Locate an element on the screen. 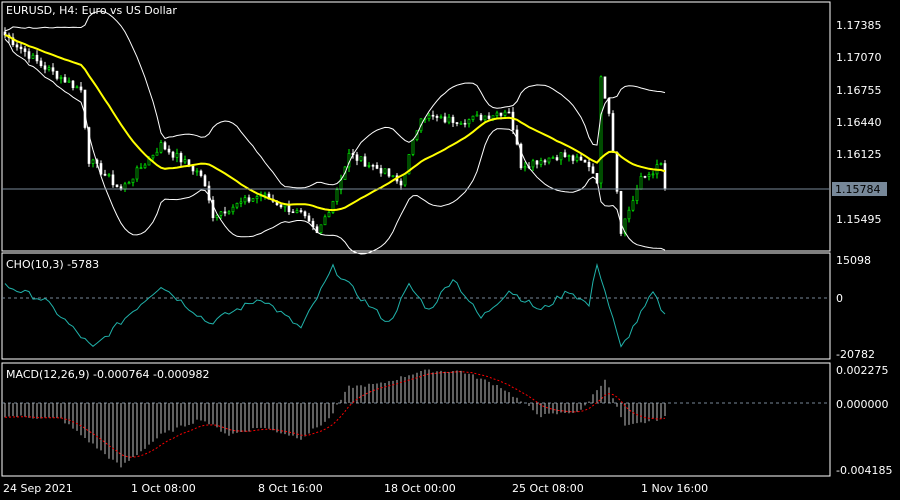  macd-tick: 0.002275 is located at coordinates (862, 370).